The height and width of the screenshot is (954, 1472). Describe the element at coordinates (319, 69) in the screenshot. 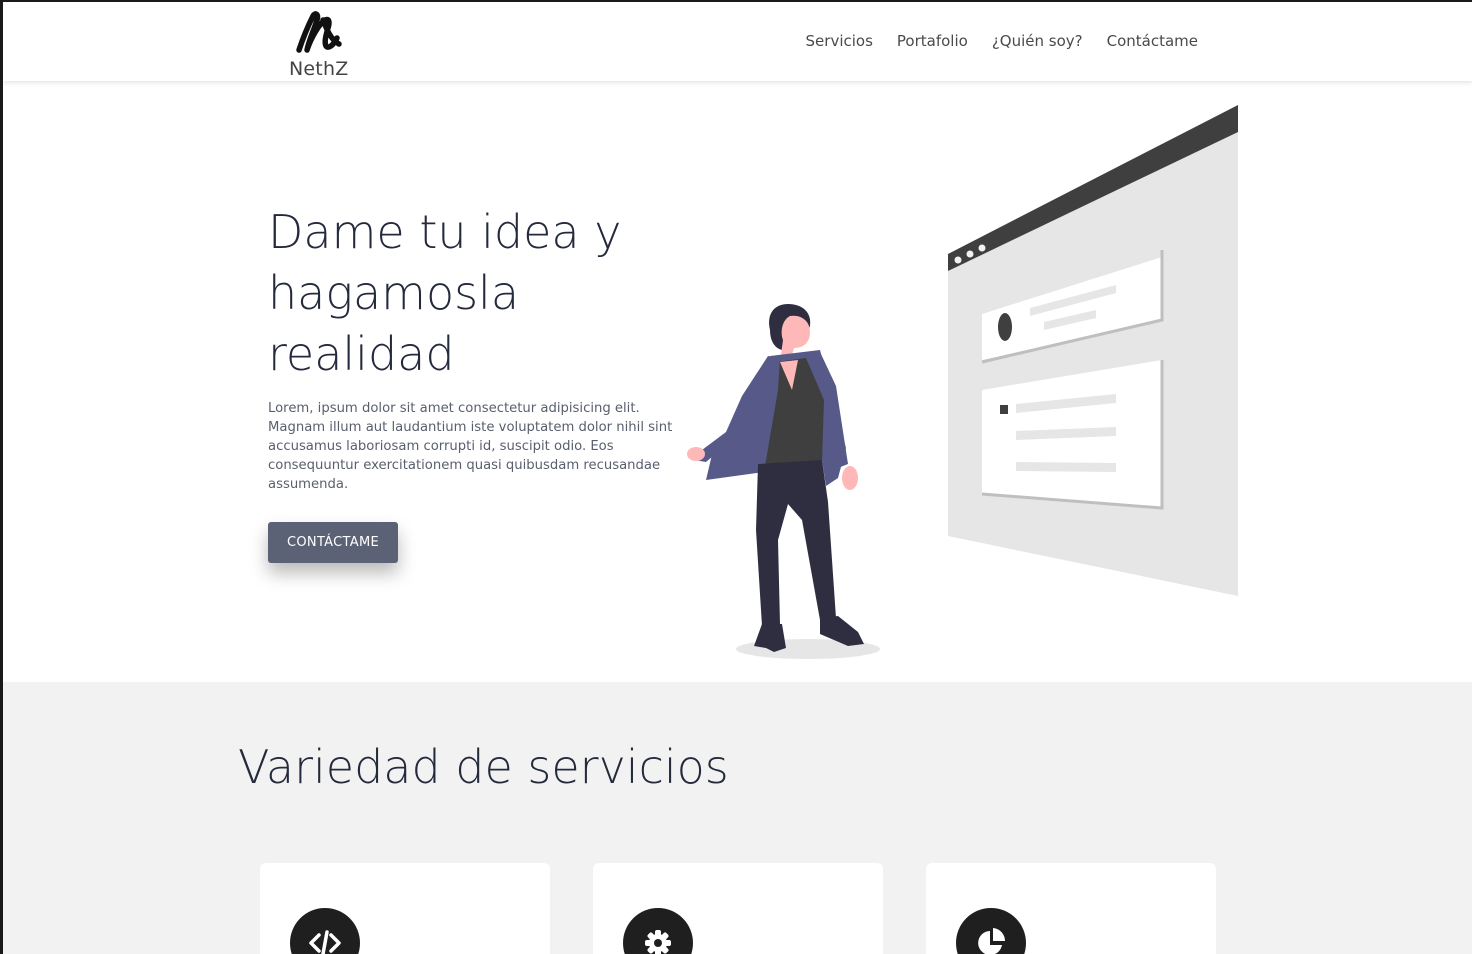

I see `brand-name: NethZ` at that location.